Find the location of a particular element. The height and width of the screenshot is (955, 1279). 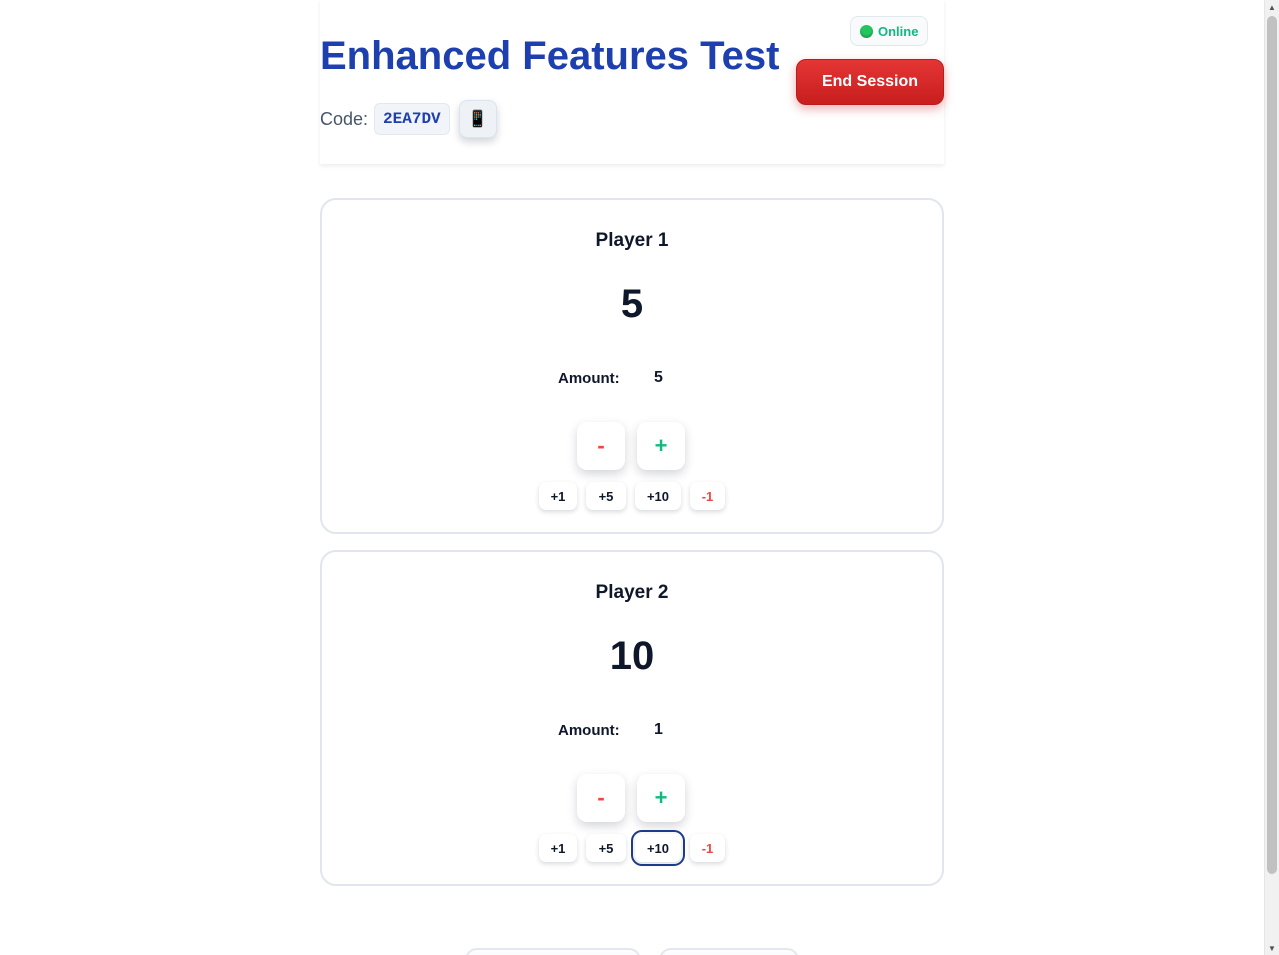

amount-value: 1 is located at coordinates (658, 730).